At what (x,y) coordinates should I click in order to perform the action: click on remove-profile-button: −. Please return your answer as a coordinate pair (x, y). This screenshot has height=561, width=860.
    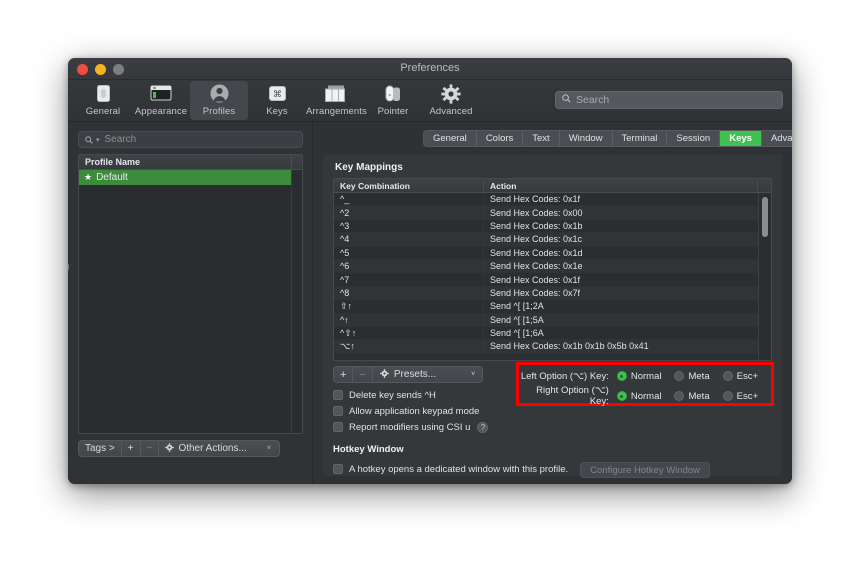
    Looking at the image, I should click on (150, 448).